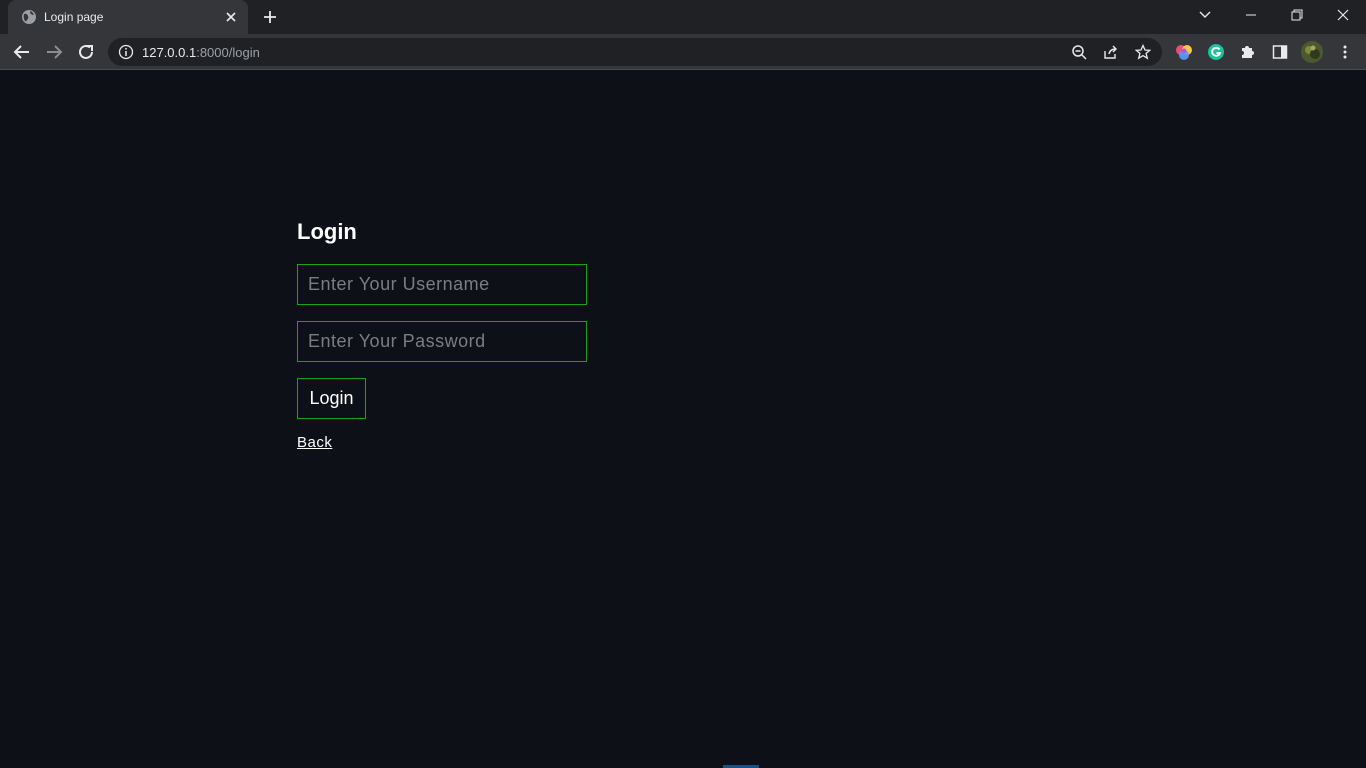  What do you see at coordinates (327, 231) in the screenshot?
I see `page-title: Login` at bounding box center [327, 231].